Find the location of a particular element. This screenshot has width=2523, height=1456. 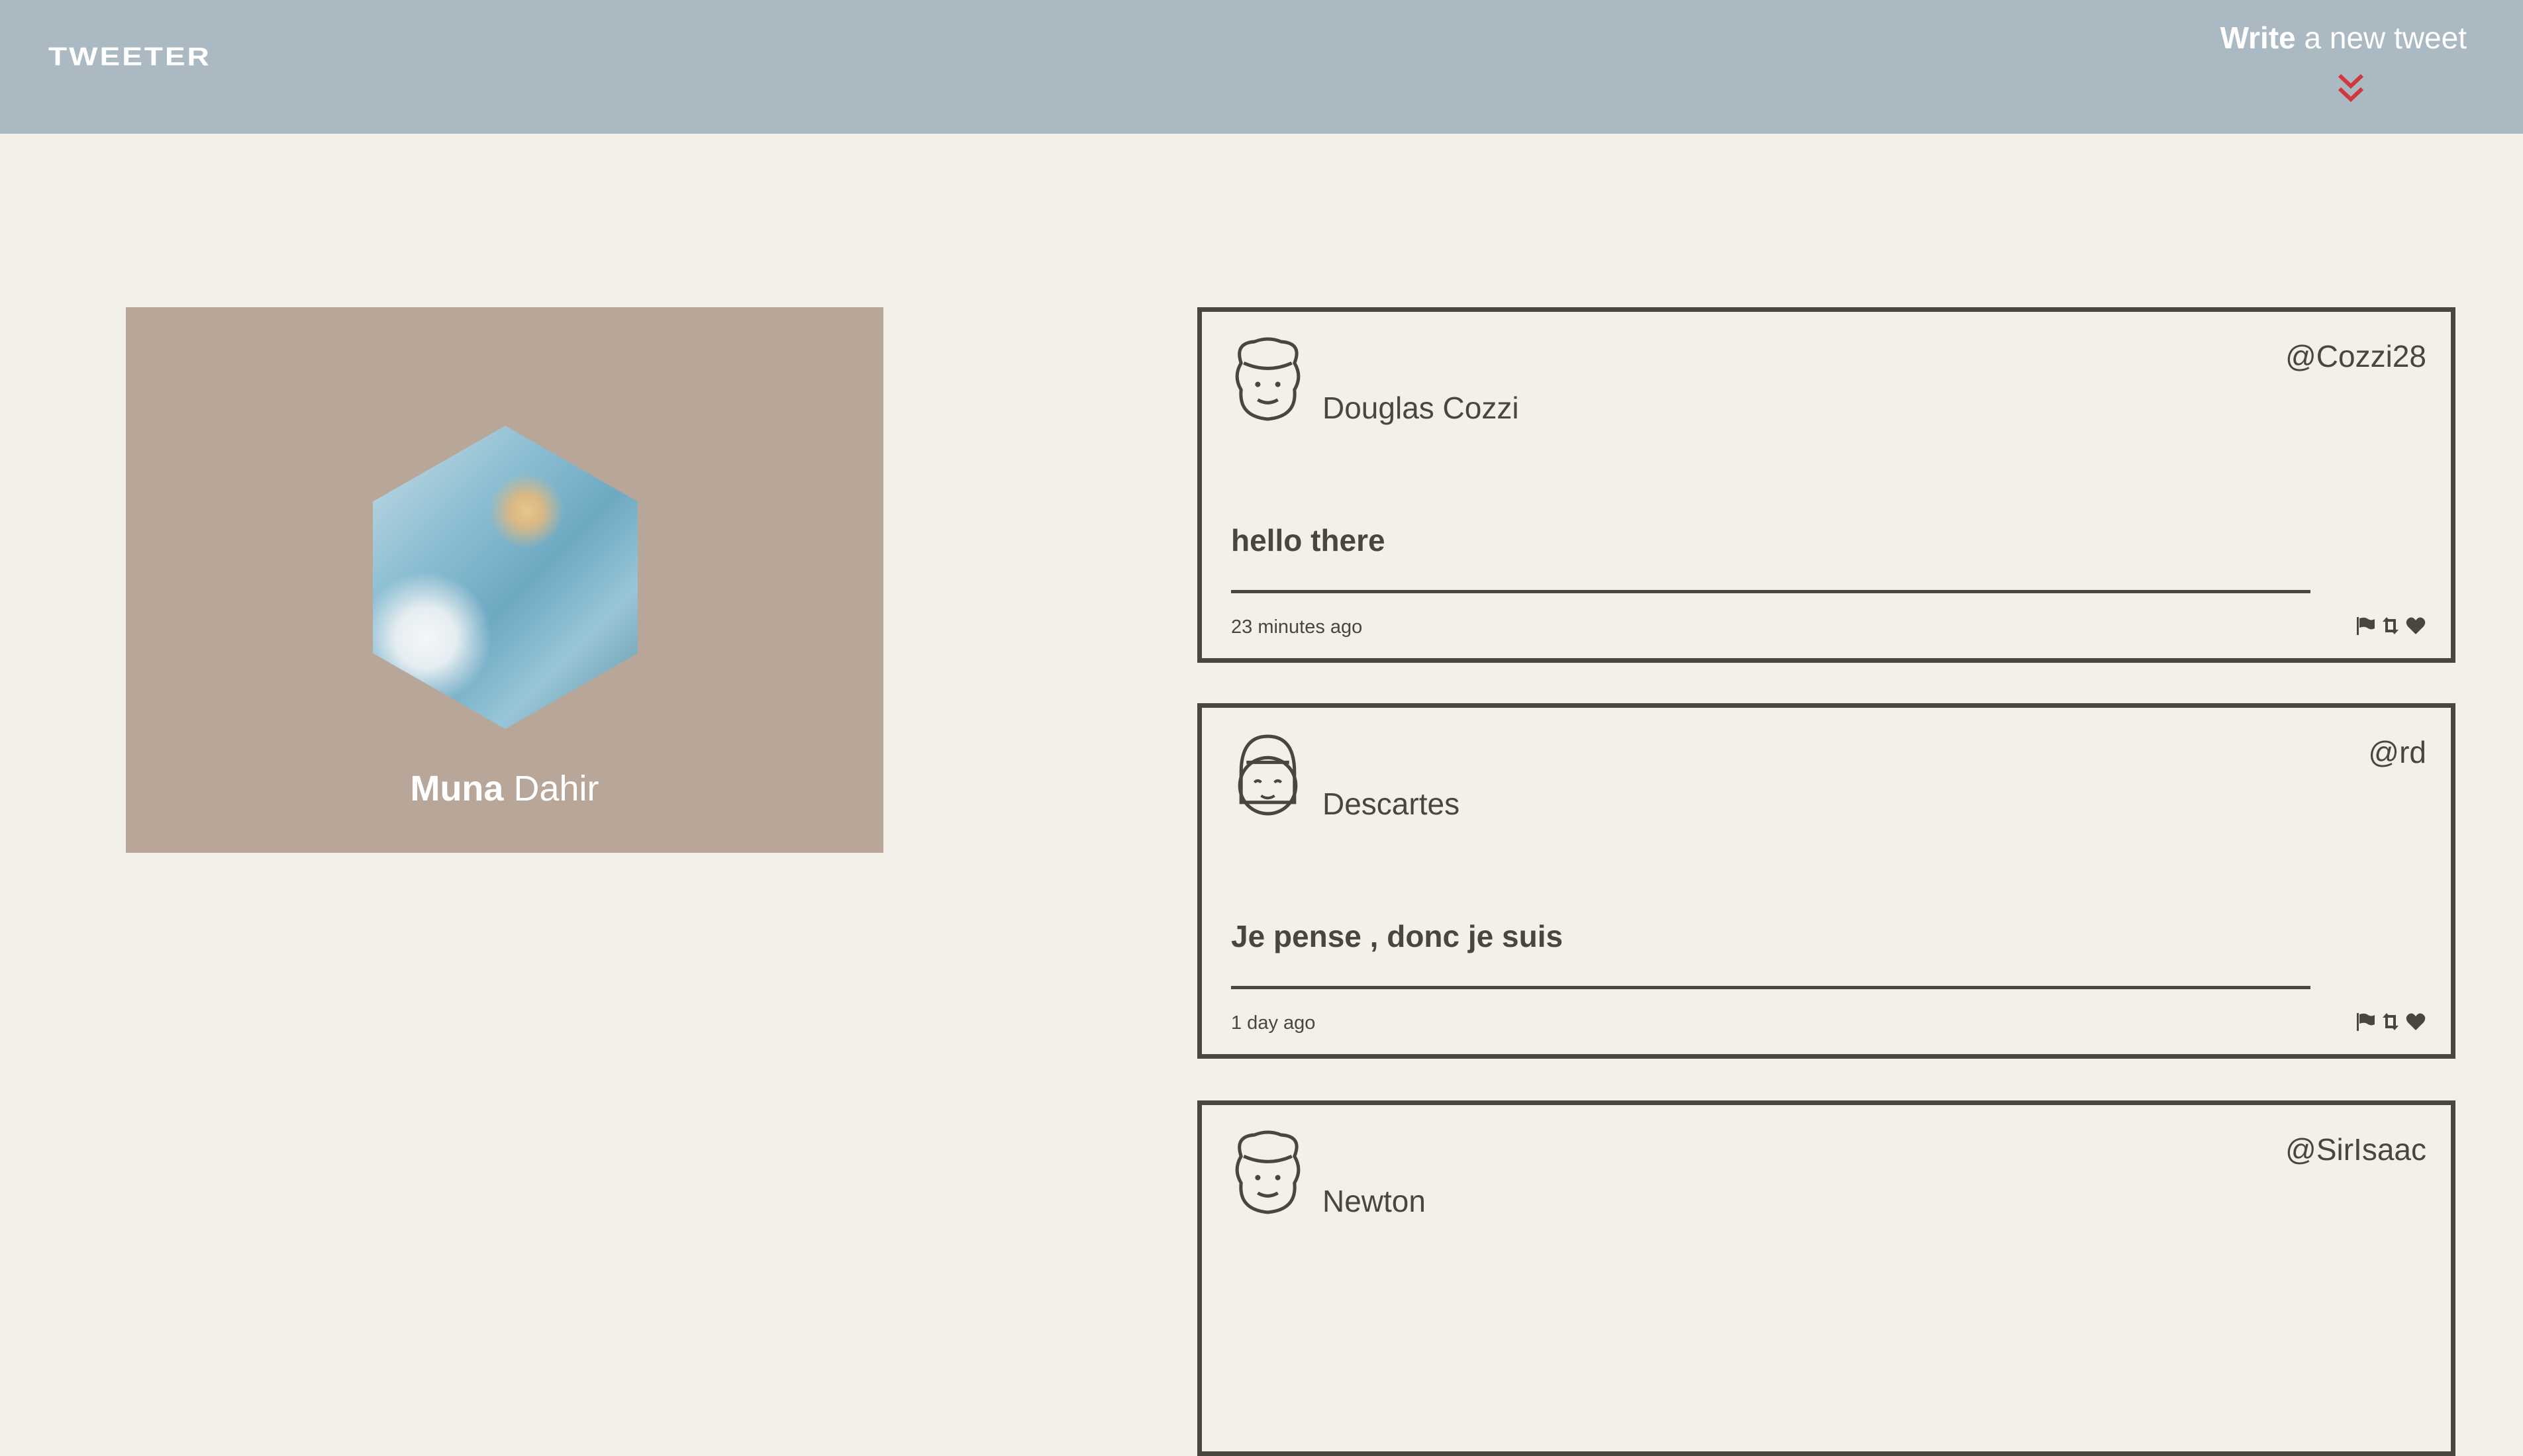

user-name: Descartes is located at coordinates (1391, 804).